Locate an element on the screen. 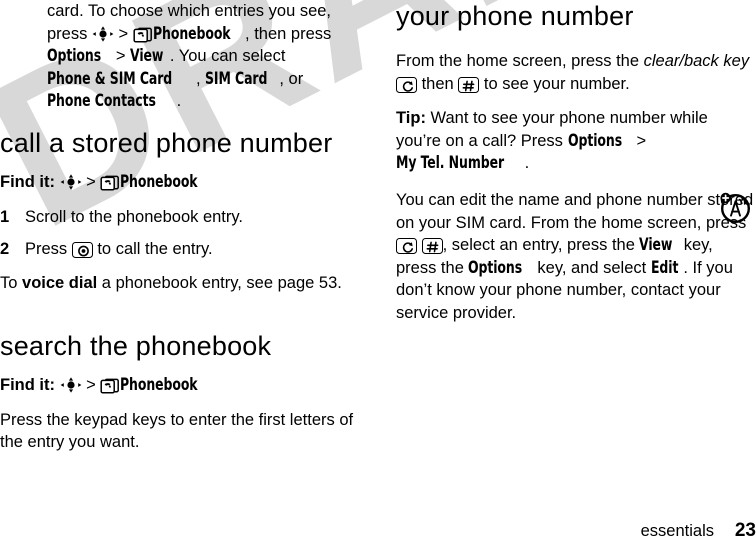 This screenshot has height=547, width=756. step-1: 1 Scroll to the phonebook entry. is located at coordinates (181, 217).